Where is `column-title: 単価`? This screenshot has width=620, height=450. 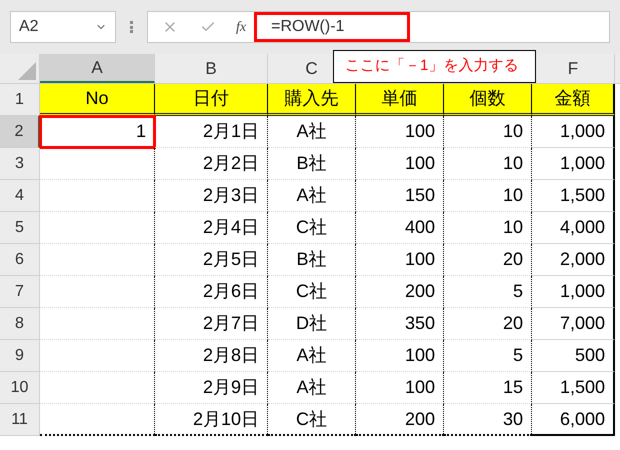
column-title: 単価 is located at coordinates (400, 100).